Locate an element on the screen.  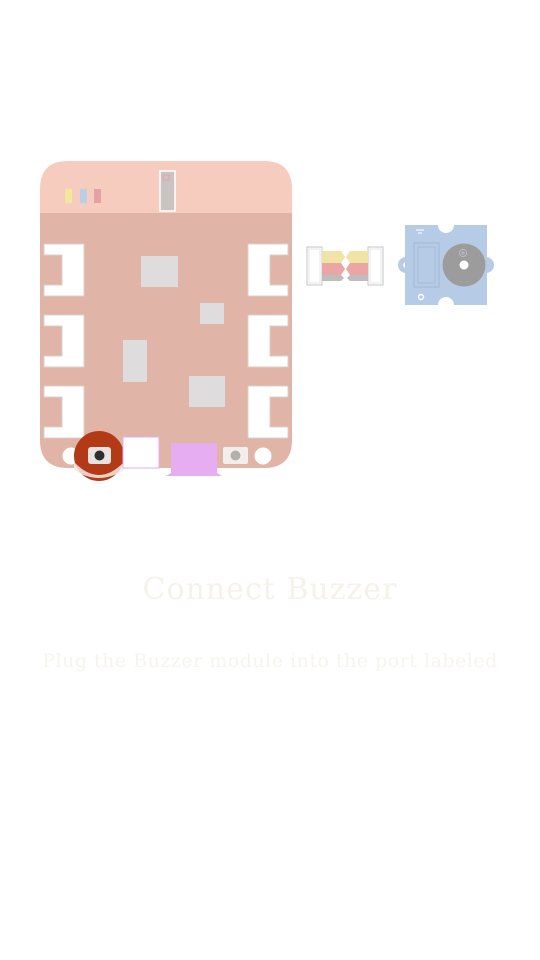
reset-button-icon is located at coordinates (99, 456).